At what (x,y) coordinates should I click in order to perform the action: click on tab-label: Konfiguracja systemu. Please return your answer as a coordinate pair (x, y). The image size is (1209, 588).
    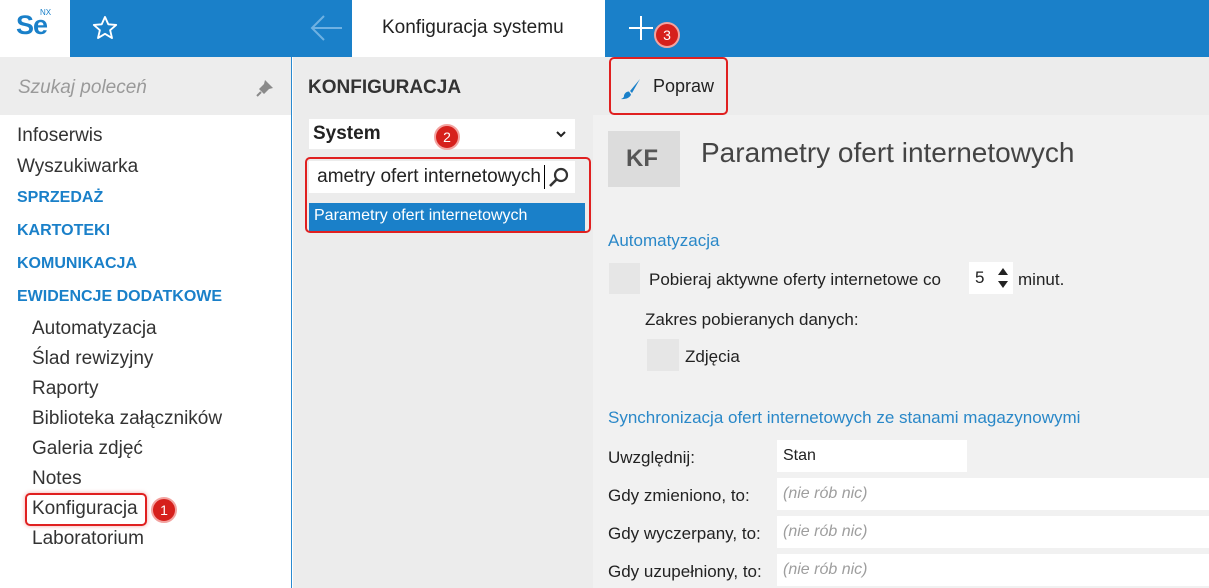
    Looking at the image, I should click on (473, 27).